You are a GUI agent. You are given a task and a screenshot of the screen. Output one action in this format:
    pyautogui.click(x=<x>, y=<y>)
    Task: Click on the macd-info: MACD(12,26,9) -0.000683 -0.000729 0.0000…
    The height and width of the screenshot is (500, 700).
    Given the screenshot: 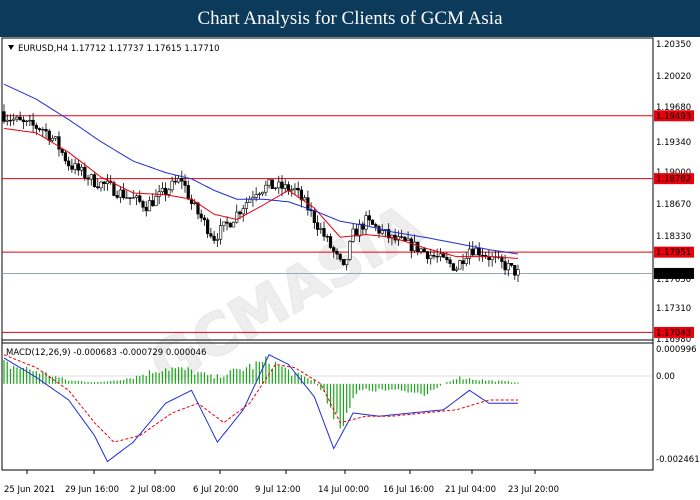 What is the action you would take?
    pyautogui.click(x=106, y=353)
    